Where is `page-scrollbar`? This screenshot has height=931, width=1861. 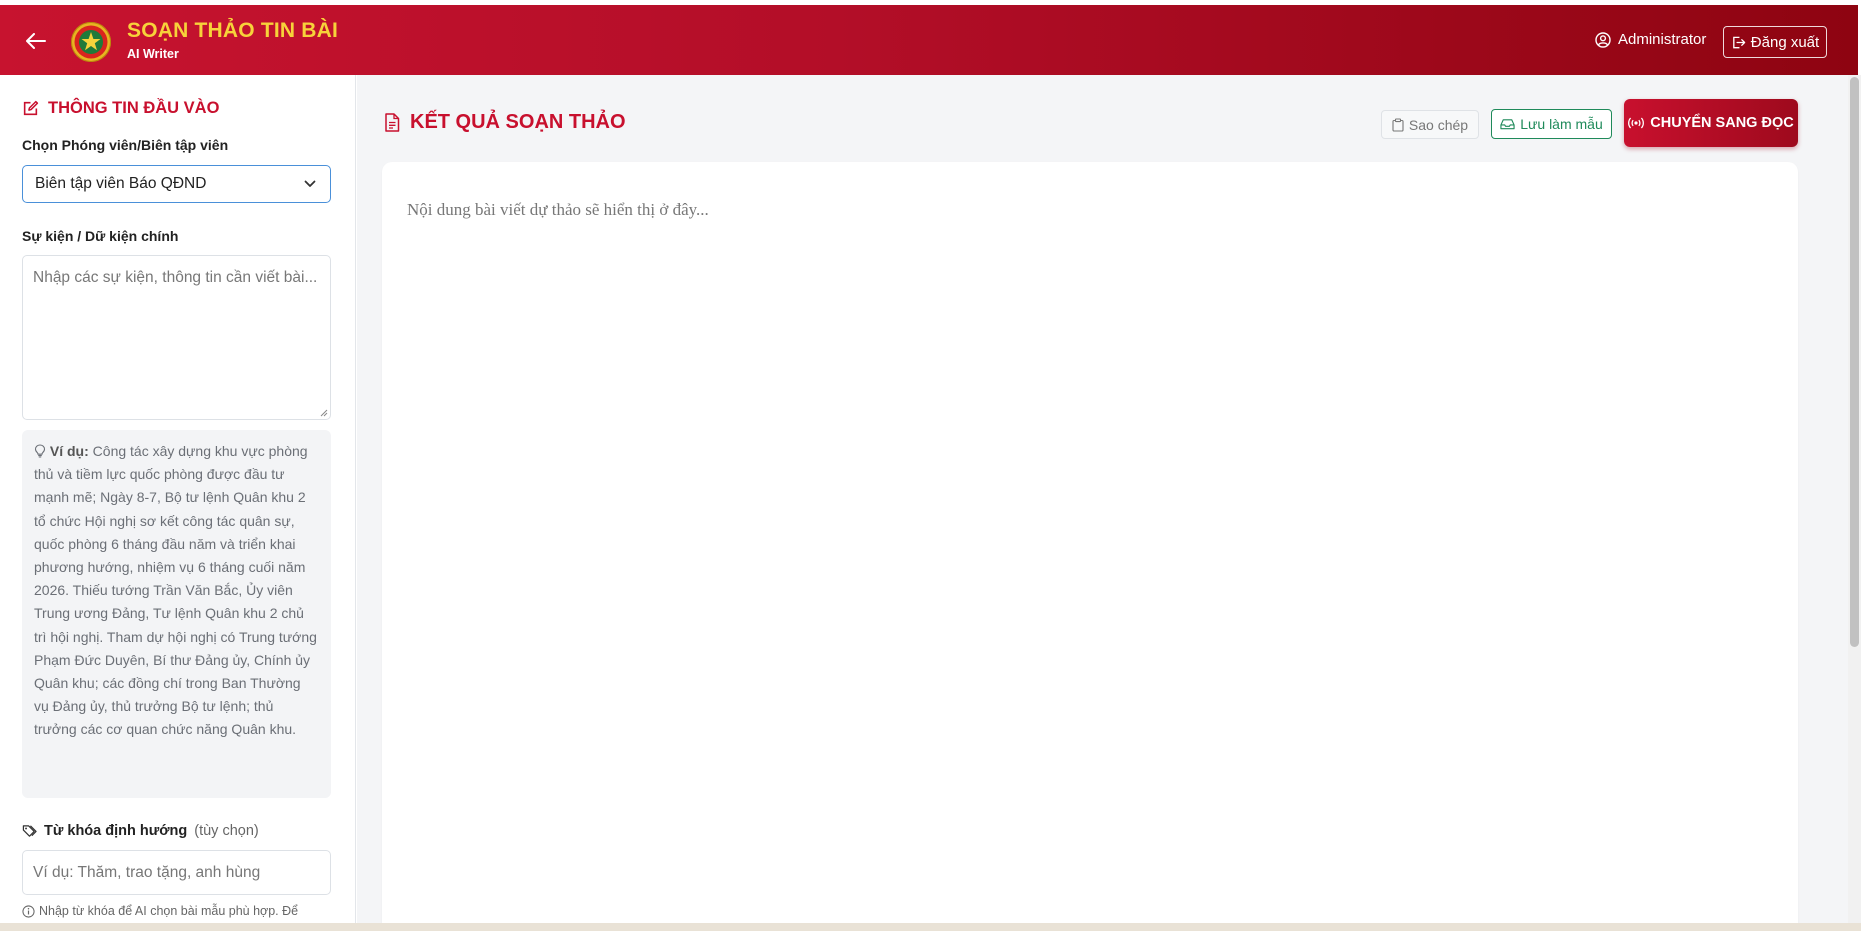
page-scrollbar is located at coordinates (1854, 503).